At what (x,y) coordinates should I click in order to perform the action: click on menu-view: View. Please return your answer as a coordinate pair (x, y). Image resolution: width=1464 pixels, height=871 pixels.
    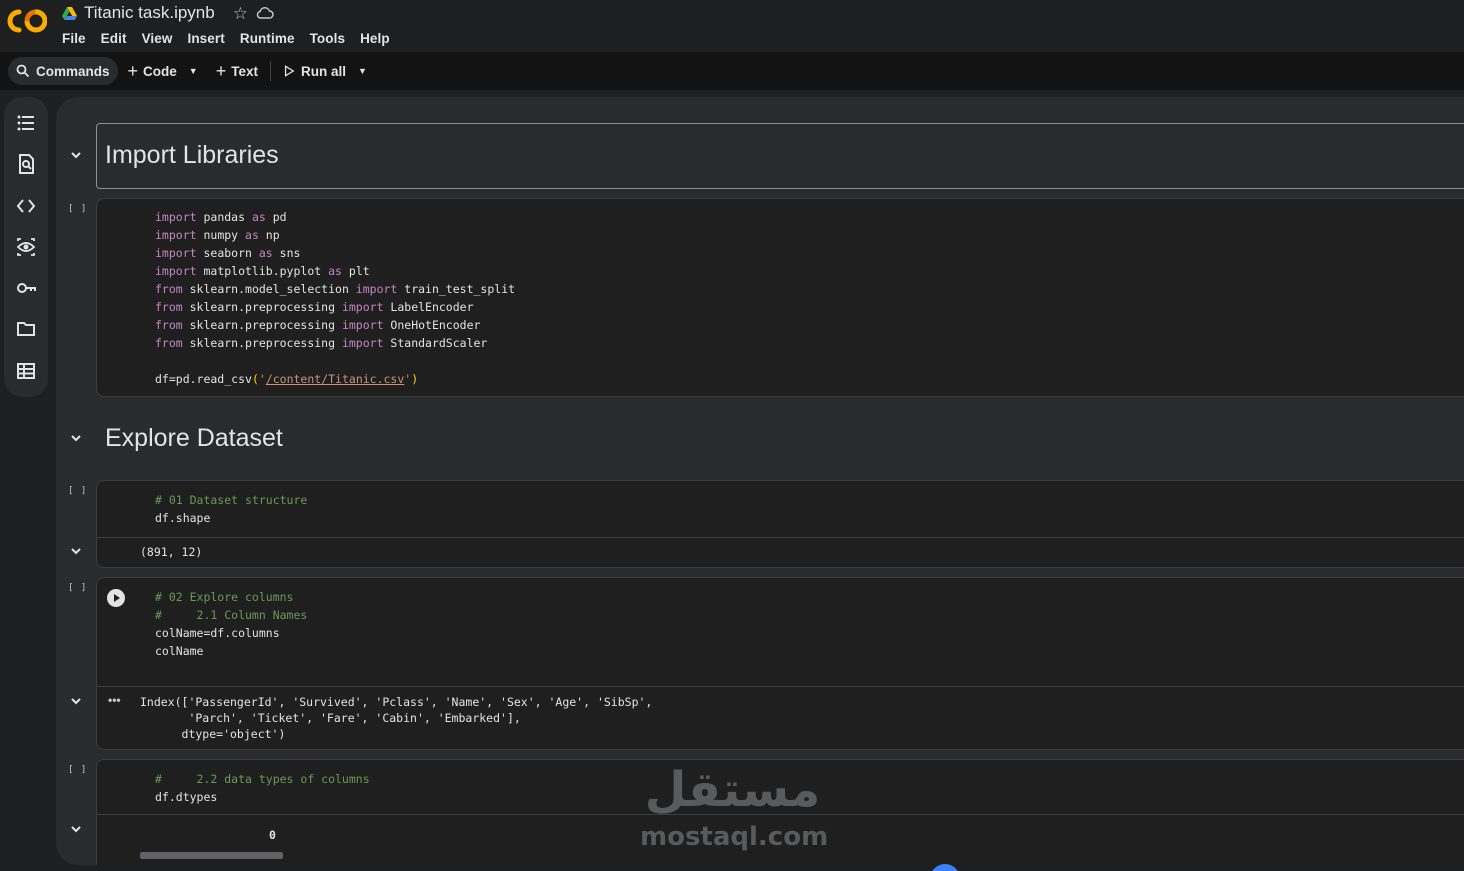
    Looking at the image, I should click on (157, 38).